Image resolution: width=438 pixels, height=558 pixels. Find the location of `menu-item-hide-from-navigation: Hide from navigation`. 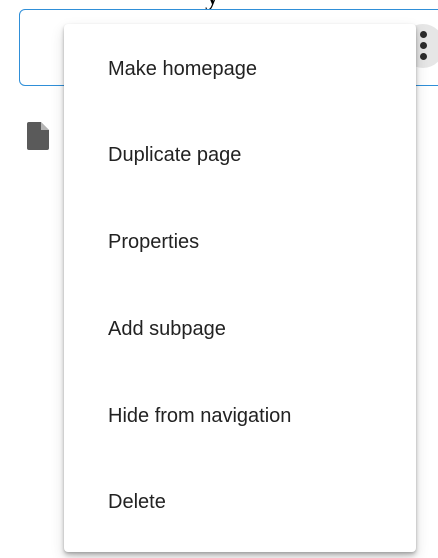

menu-item-hide-from-navigation: Hide from navigation is located at coordinates (240, 416).